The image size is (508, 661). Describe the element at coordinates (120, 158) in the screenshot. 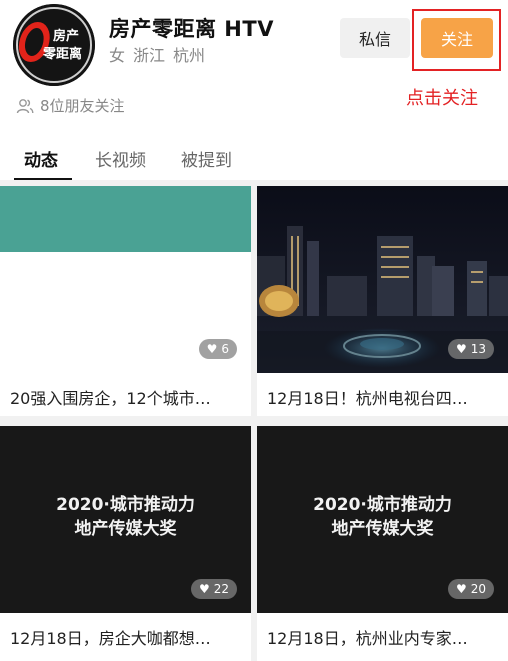

I see `tab-long-videos: 长视频` at that location.